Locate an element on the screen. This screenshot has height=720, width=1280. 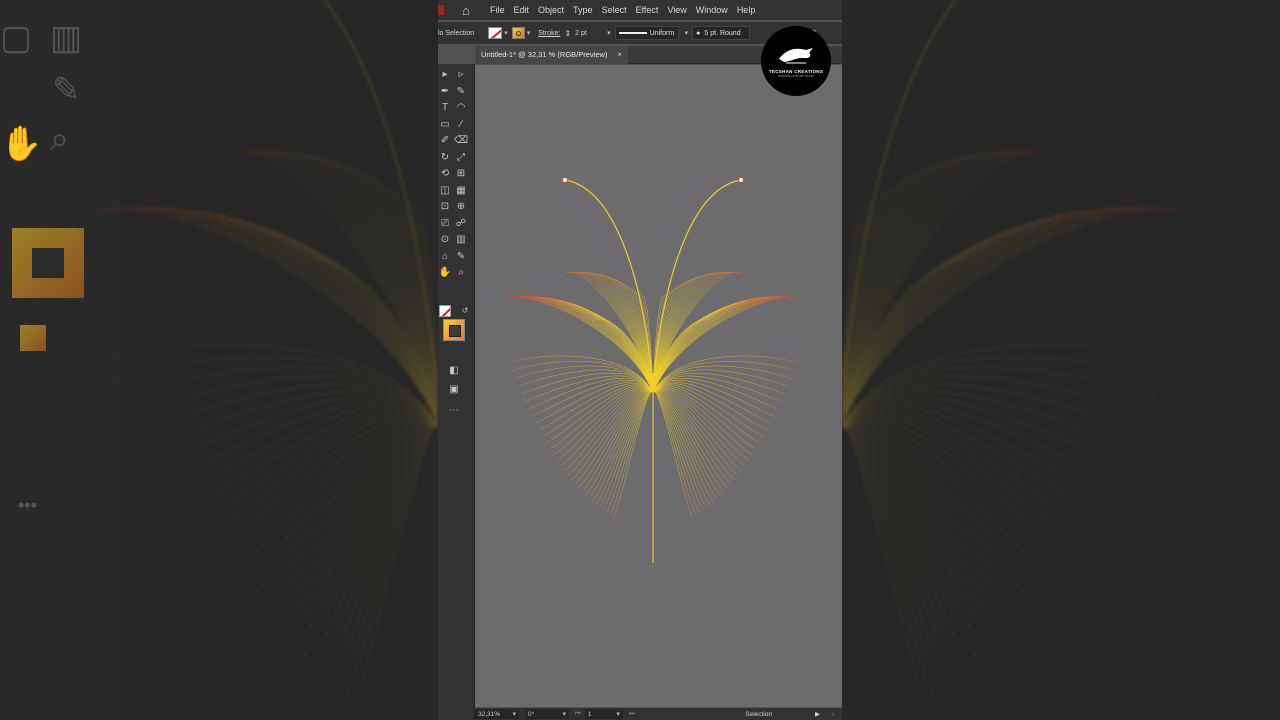
fill-none-icon is located at coordinates (495, 33).